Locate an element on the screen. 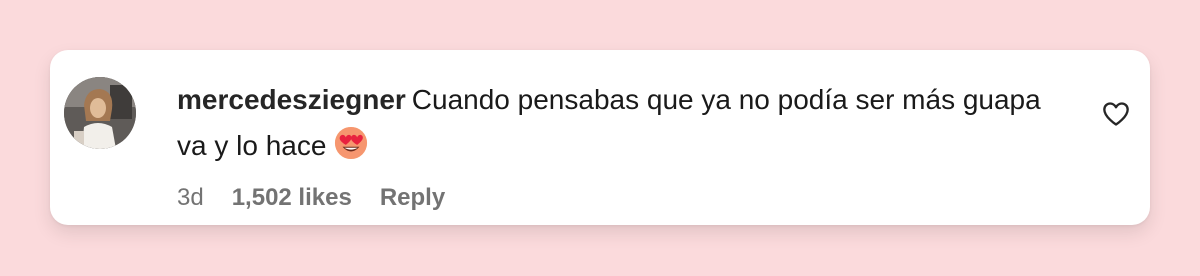 The image size is (1200, 276). avatar is located at coordinates (100, 113).